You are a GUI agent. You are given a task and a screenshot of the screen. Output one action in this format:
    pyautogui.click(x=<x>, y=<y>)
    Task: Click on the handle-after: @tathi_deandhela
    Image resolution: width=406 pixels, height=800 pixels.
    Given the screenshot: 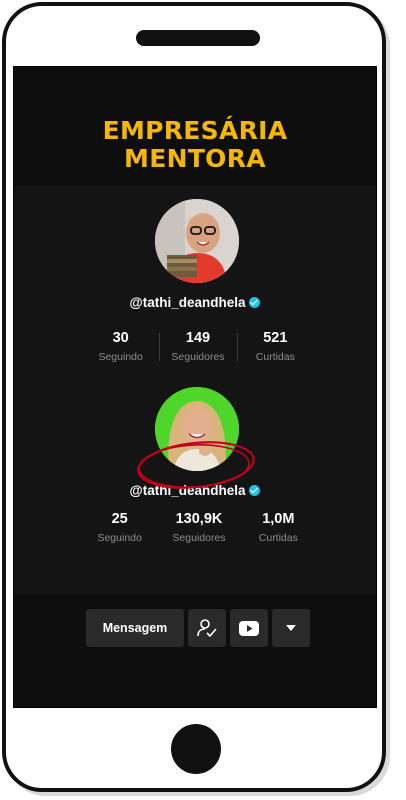 What is the action you would take?
    pyautogui.click(x=195, y=490)
    